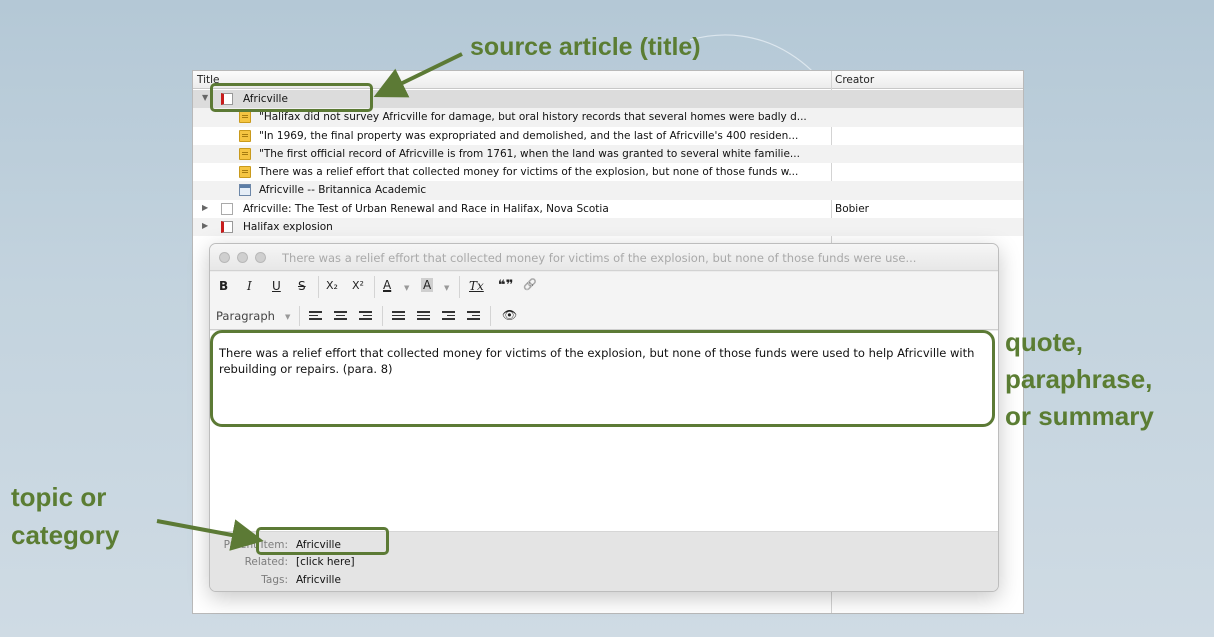 The image size is (1214, 637). I want to click on highlight-color-button: A, so click(427, 285).